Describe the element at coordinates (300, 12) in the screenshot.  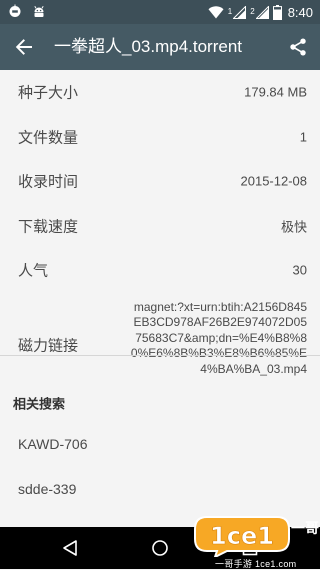
I see `clock: 8:40` at that location.